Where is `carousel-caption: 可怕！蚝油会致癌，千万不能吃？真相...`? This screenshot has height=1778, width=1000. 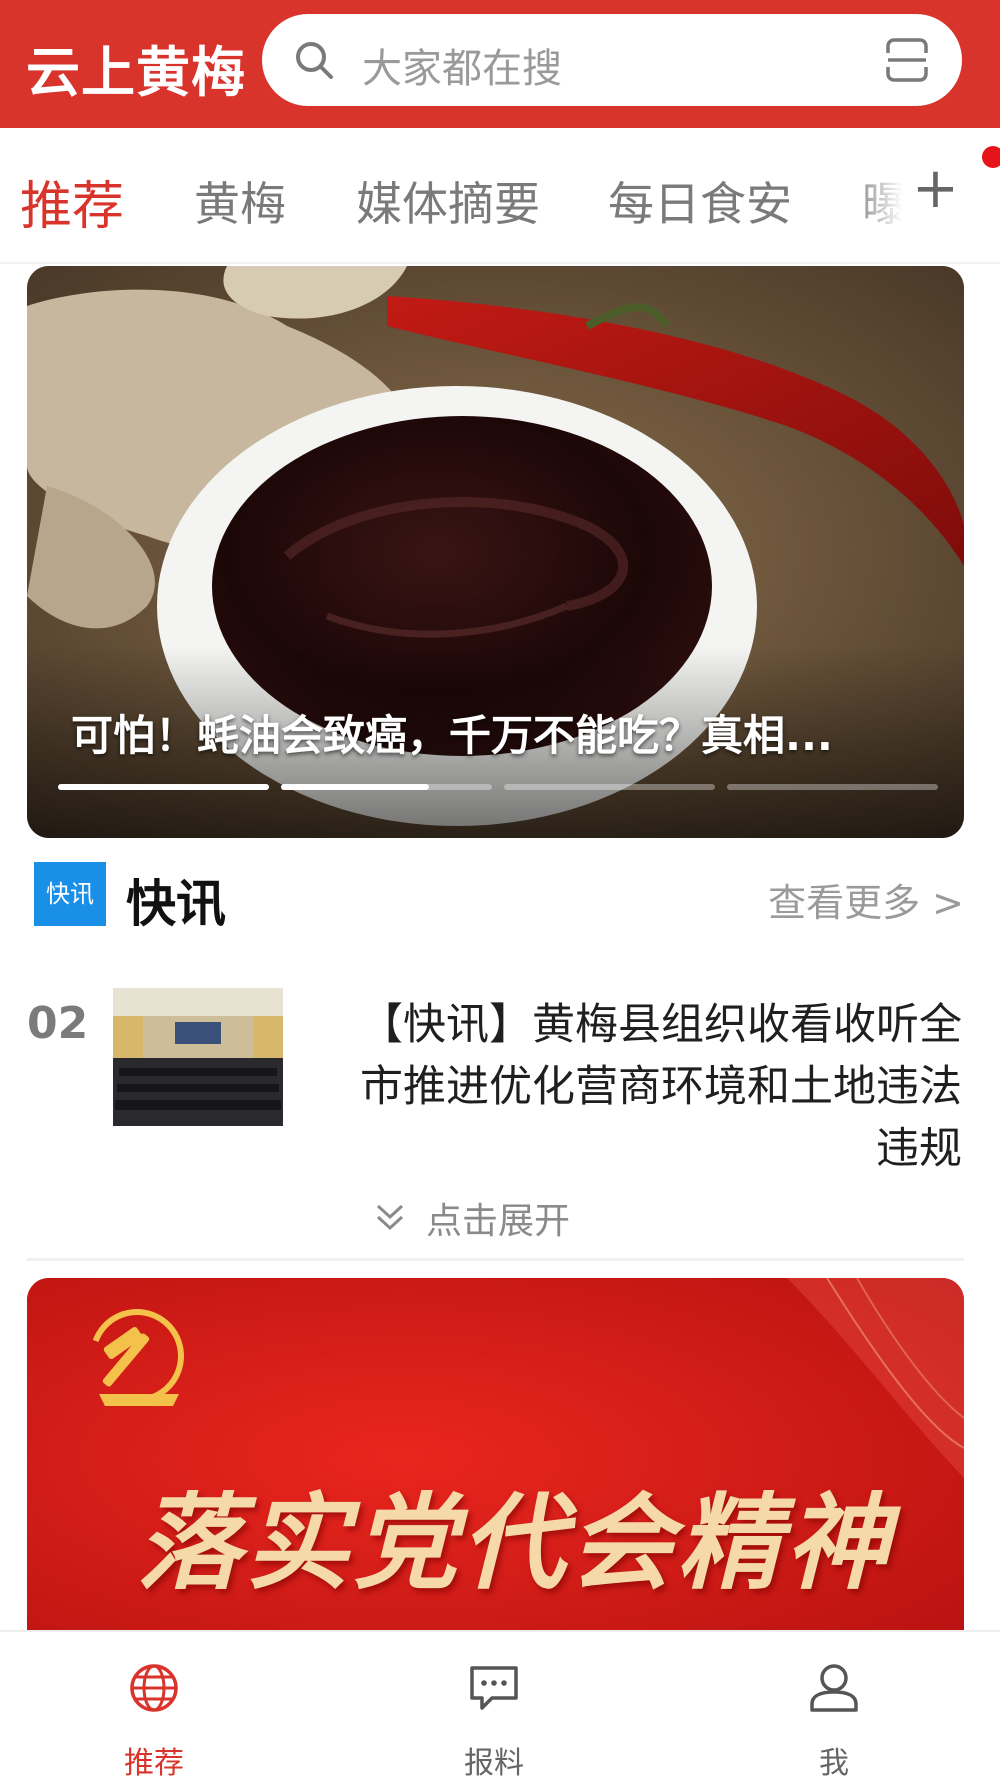
carousel-caption: 可怕！蚝油会致癌，千万不能吃？真相... is located at coordinates (506, 732).